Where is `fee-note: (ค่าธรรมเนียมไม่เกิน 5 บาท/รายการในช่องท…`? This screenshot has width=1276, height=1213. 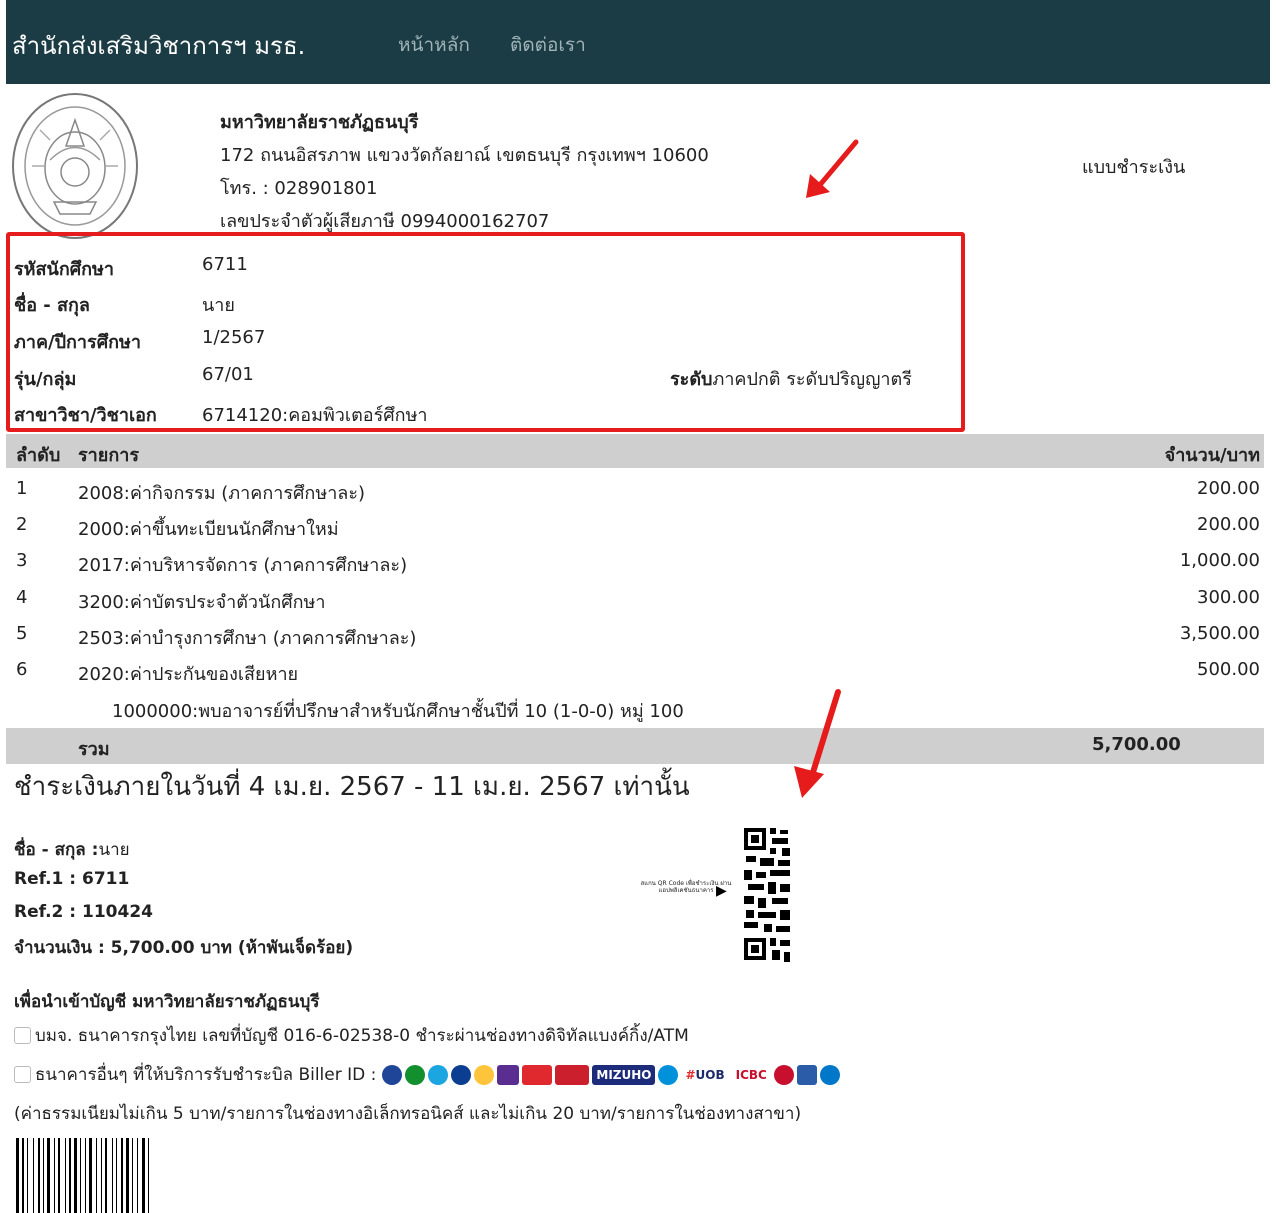
fee-note: (ค่าธรรมเนียมไม่เกิน 5 บาท/รายการในช่องท… is located at coordinates (408, 1114).